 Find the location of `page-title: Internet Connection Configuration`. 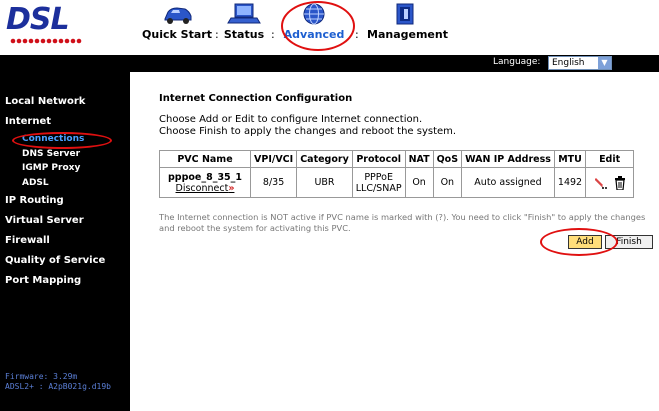

page-title: Internet Connection Configuration is located at coordinates (256, 98).